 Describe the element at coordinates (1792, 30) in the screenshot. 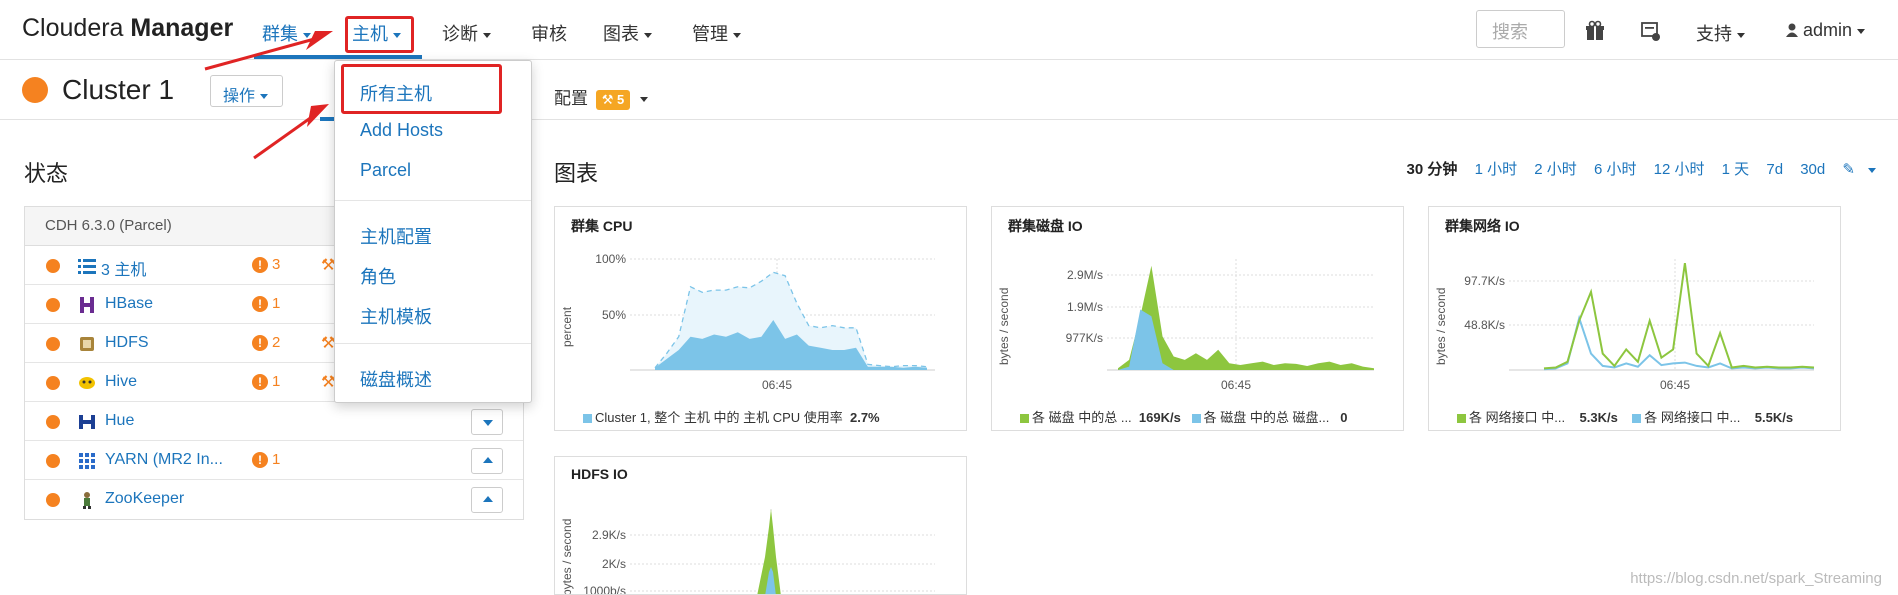

I see `user-icon` at that location.